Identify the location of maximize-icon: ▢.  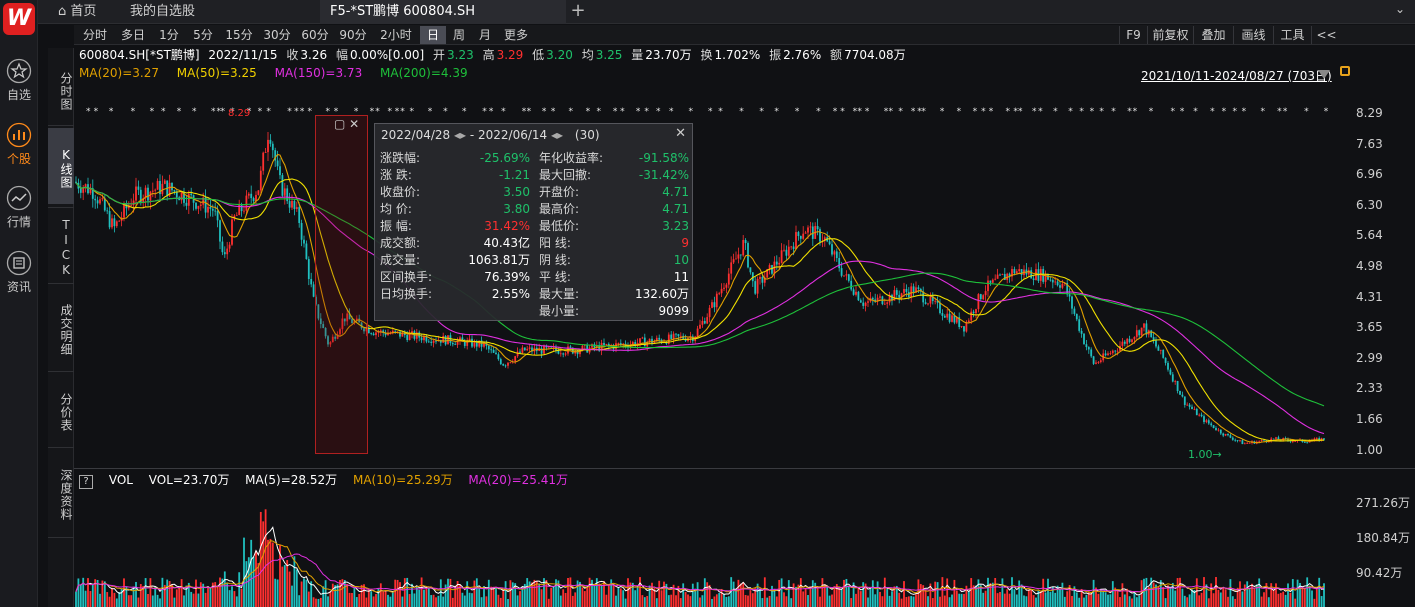
(339, 124).